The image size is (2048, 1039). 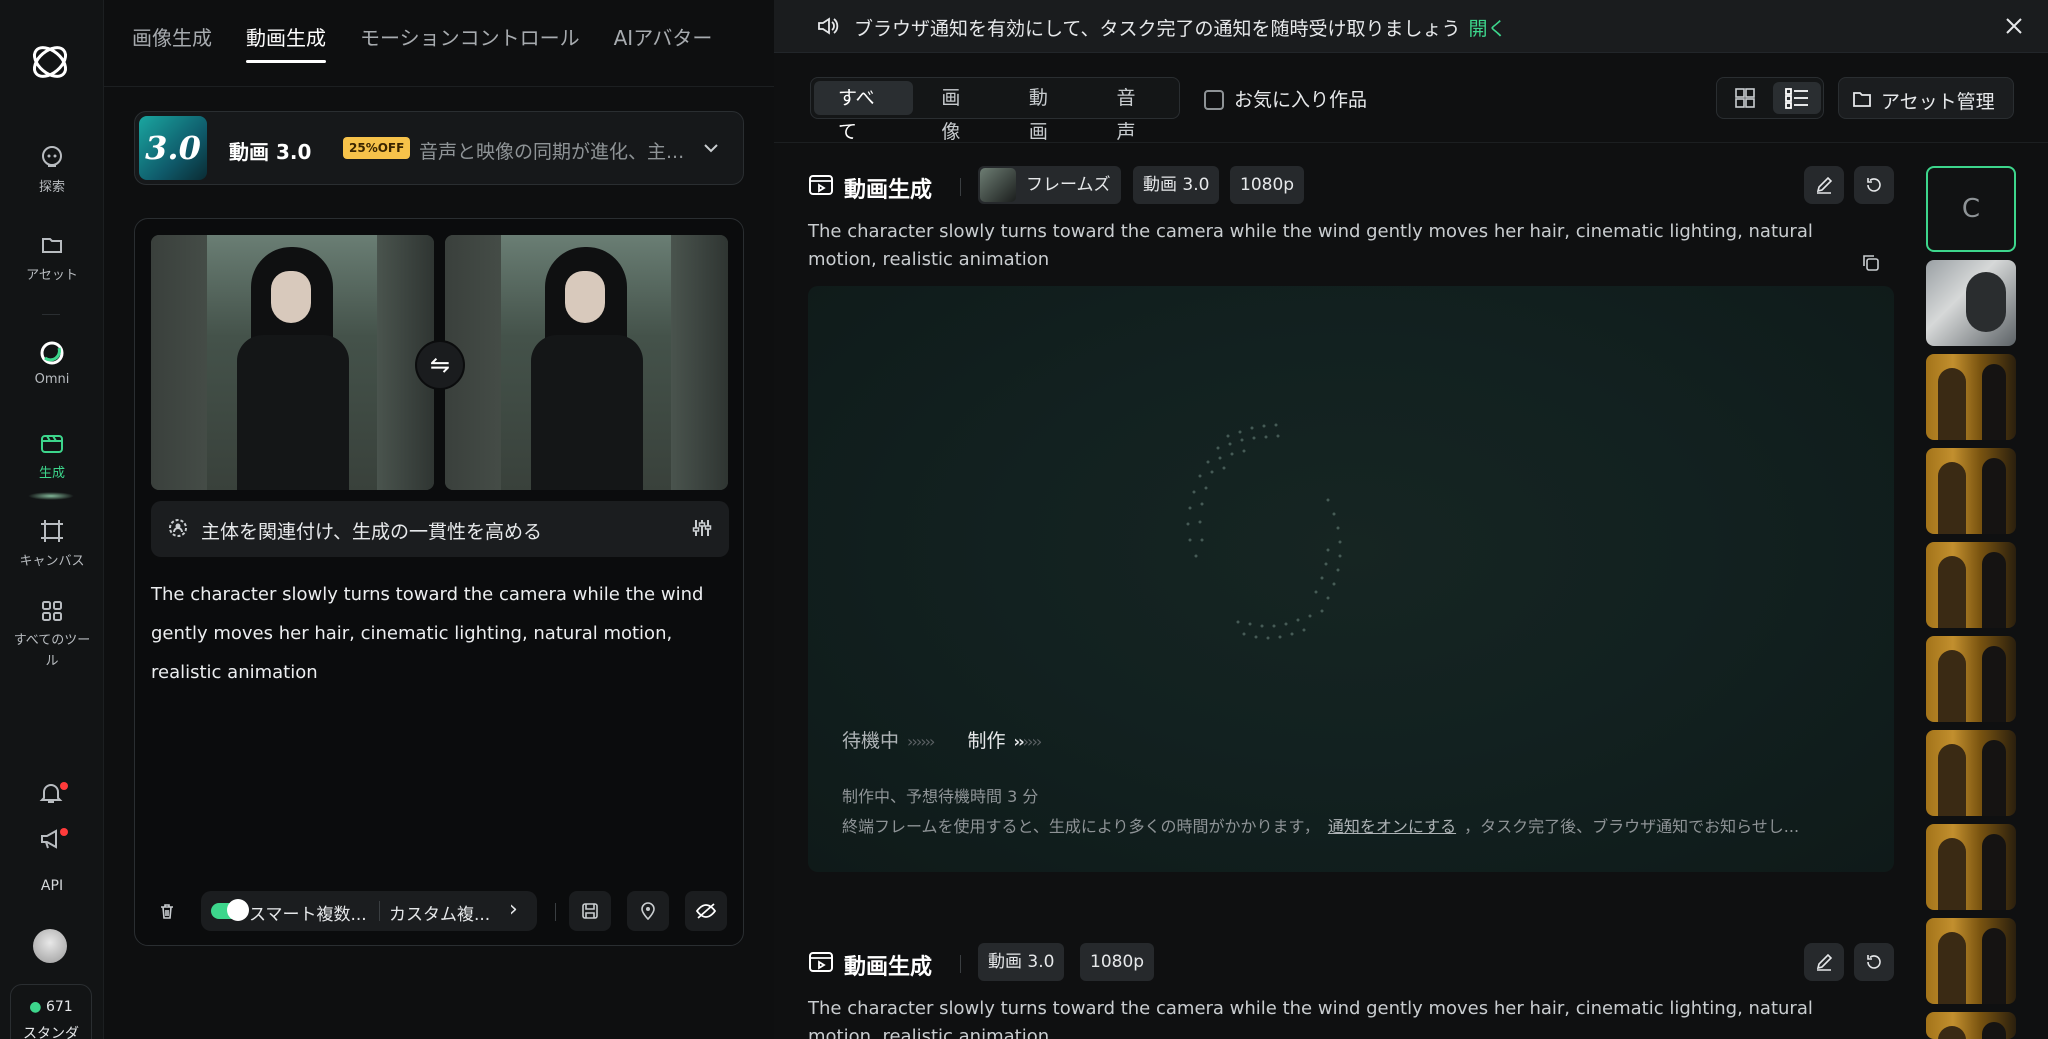 I want to click on task-title: 動画生成, so click(x=888, y=967).